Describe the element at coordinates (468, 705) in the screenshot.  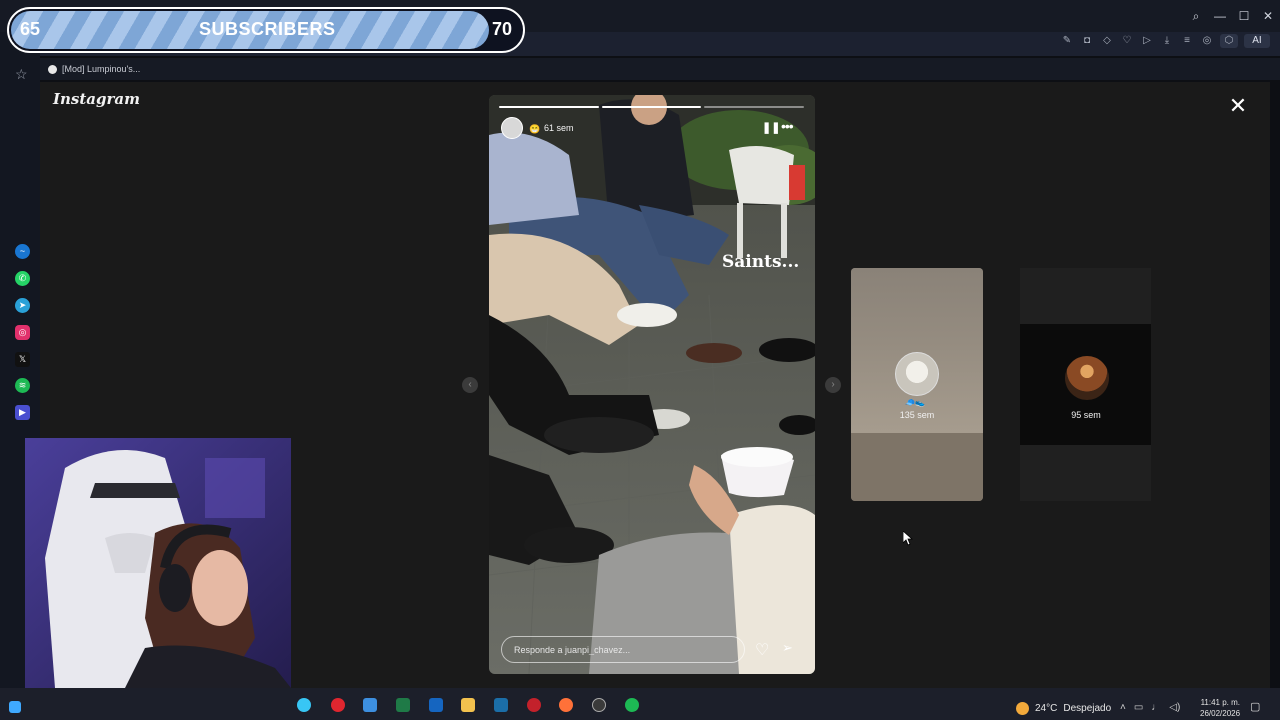
I see `folder-icon` at that location.